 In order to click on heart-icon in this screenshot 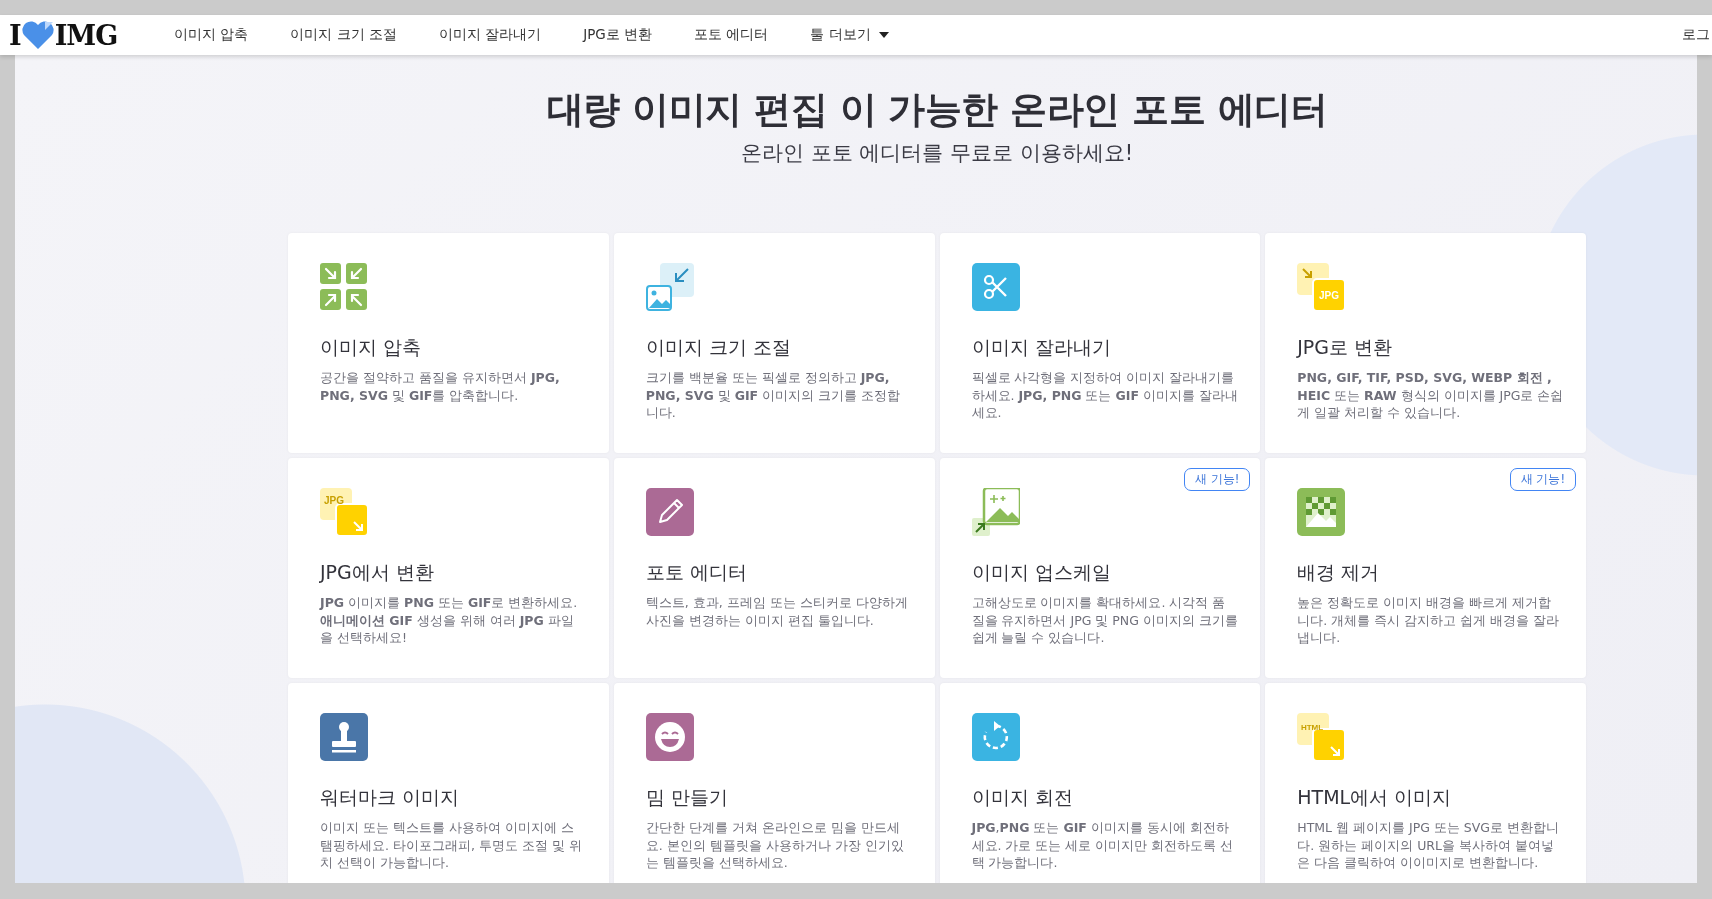, I will do `click(37, 35)`.